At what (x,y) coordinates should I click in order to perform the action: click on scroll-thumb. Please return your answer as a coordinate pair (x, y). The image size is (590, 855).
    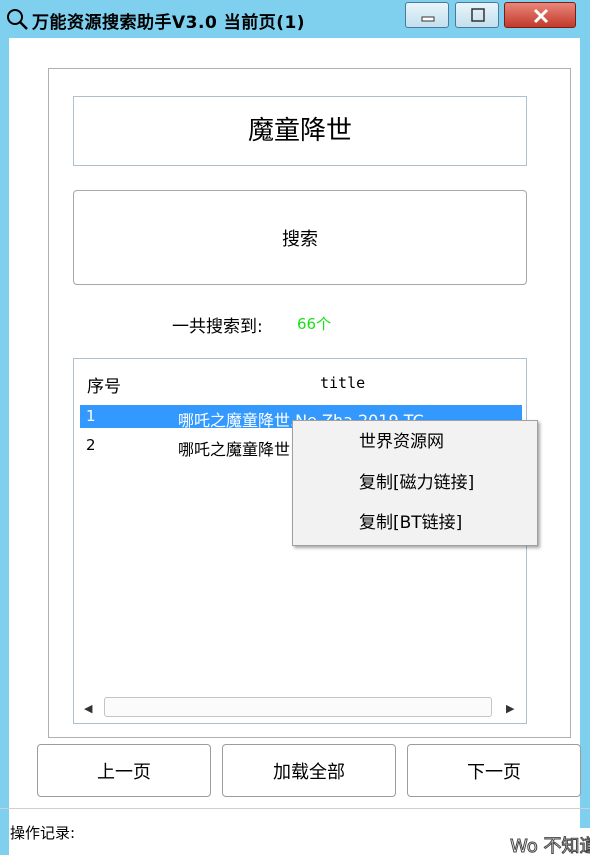
    Looking at the image, I should click on (298, 707).